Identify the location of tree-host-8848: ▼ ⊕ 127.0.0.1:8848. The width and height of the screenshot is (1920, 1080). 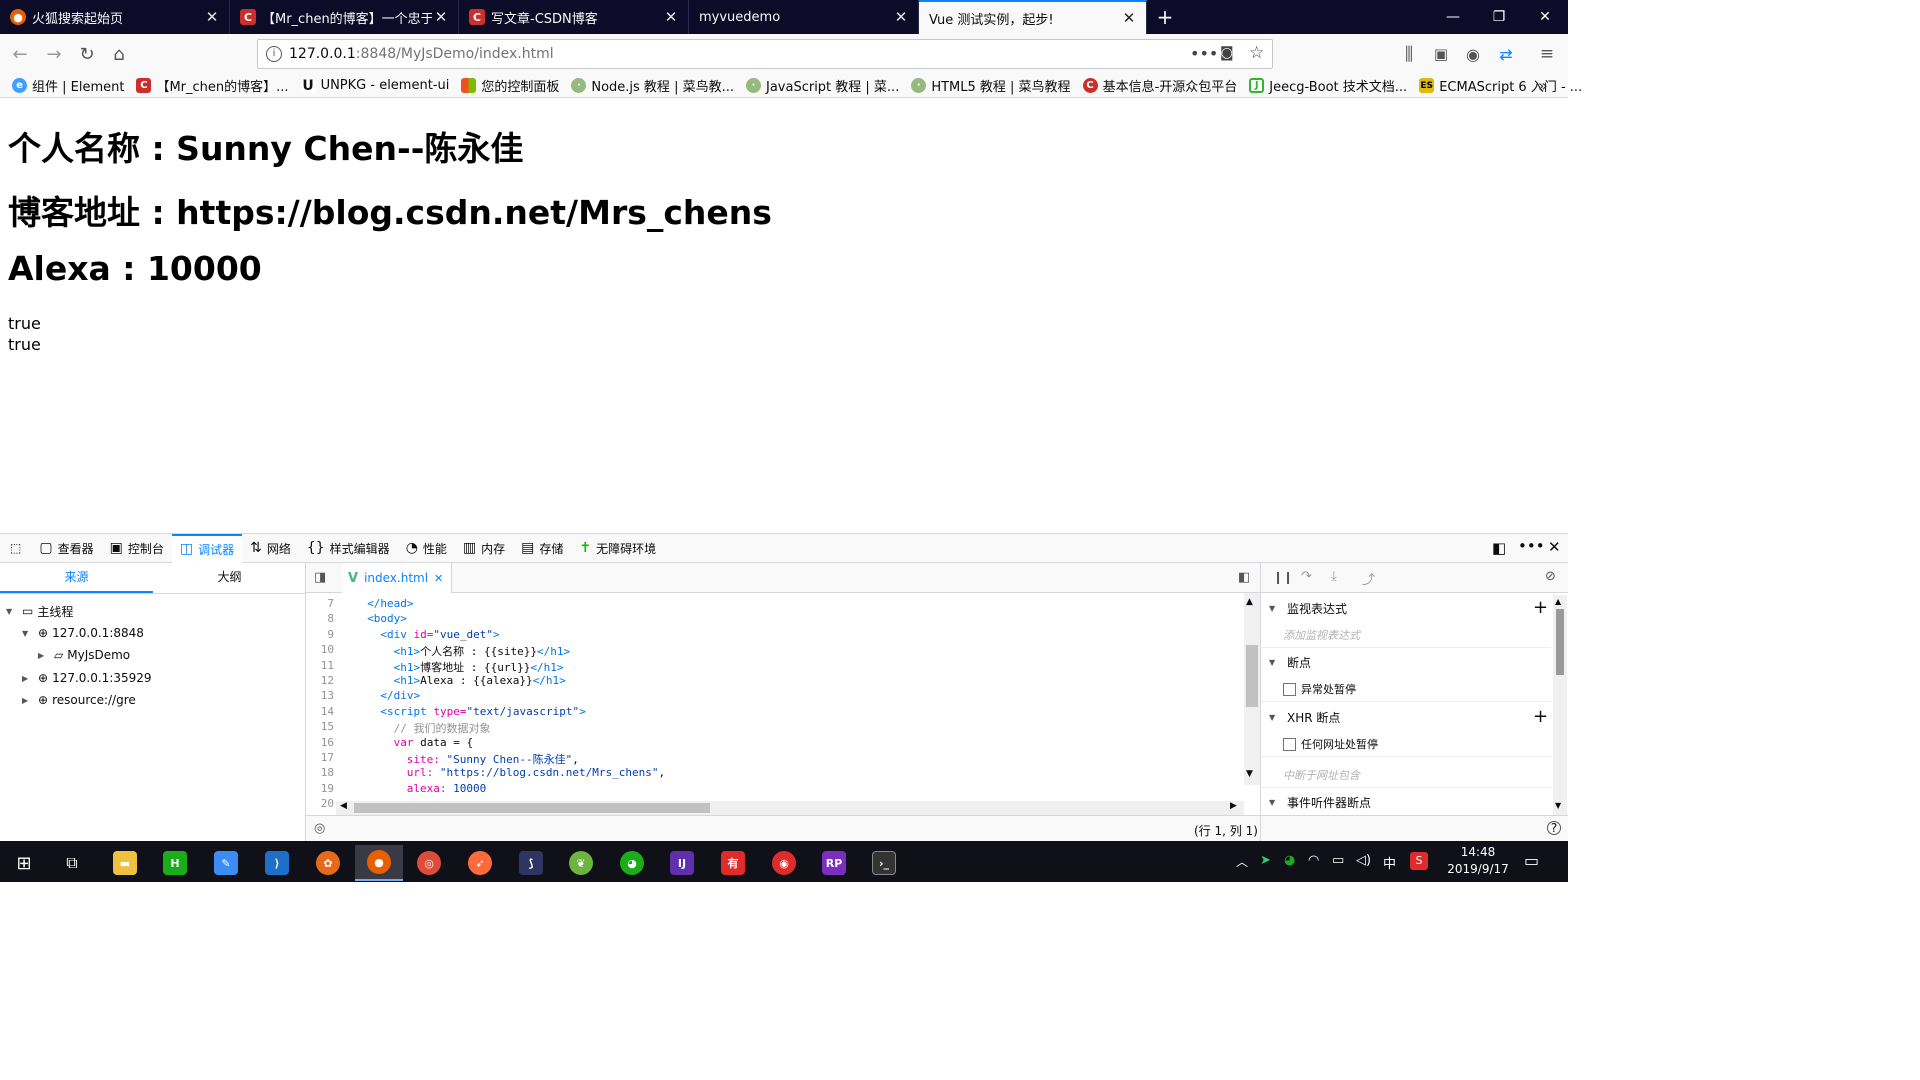
(83, 633).